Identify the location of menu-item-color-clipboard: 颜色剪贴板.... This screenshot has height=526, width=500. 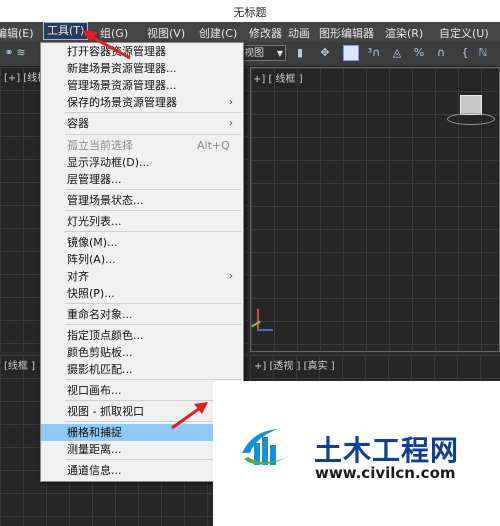
(142, 352).